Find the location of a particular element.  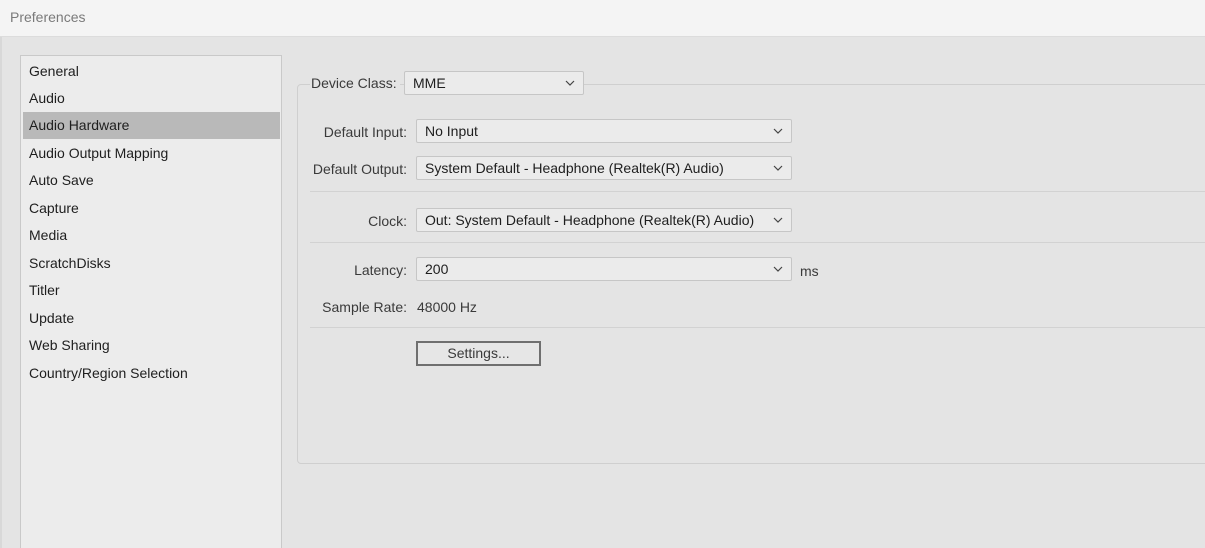

device-class-dropdown: MME is located at coordinates (494, 83).